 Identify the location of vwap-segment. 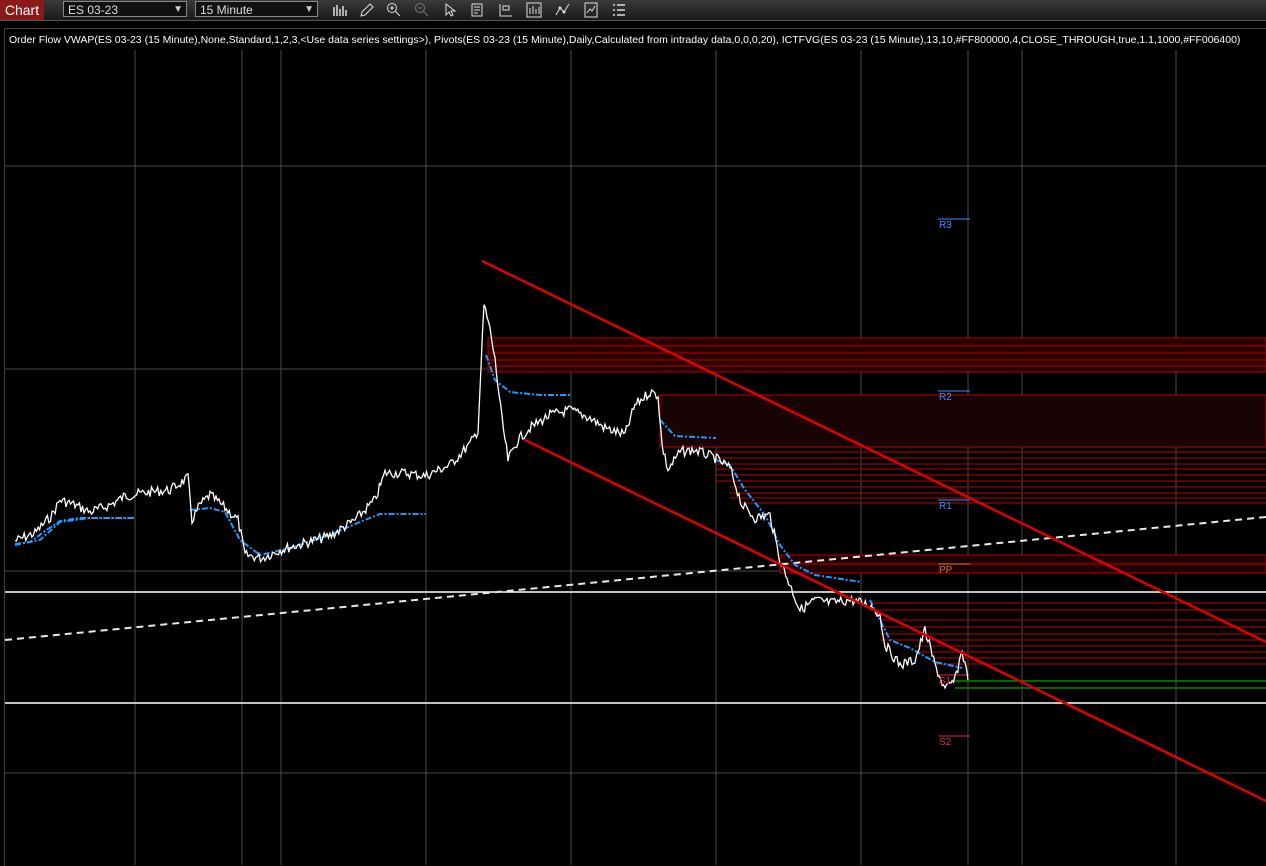
(74, 531).